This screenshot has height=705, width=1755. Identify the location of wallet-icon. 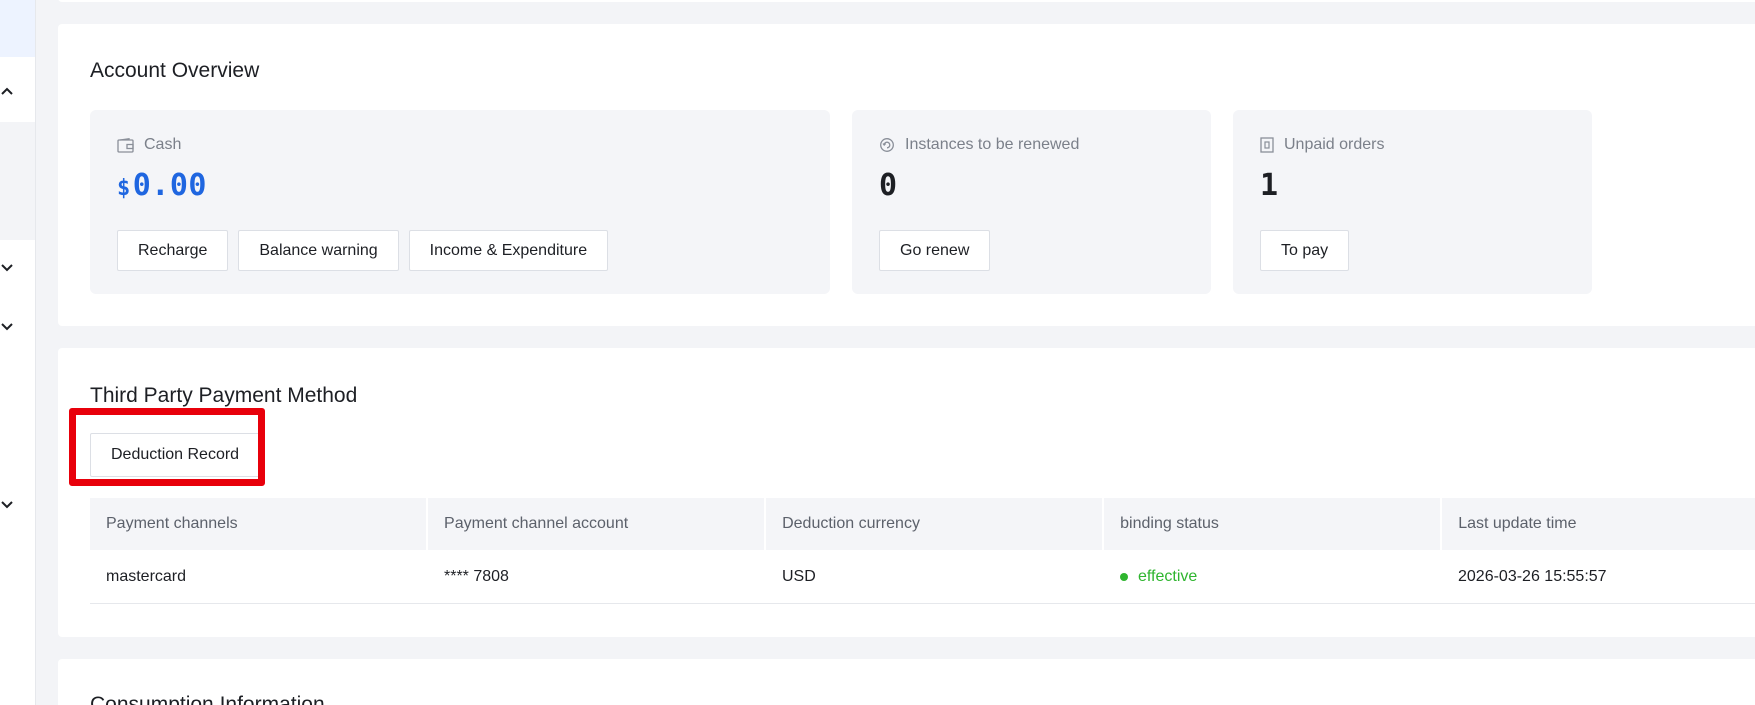
(125, 145).